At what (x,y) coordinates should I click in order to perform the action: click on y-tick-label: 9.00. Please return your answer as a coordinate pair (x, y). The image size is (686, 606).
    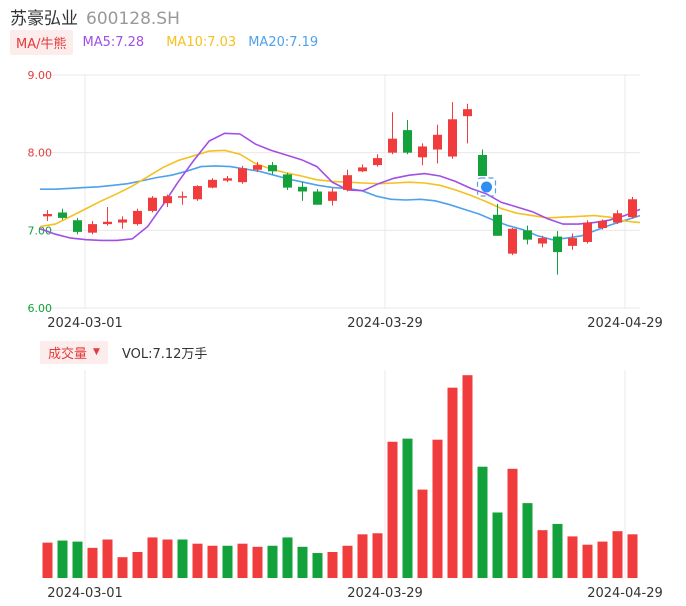
    Looking at the image, I should click on (40, 75).